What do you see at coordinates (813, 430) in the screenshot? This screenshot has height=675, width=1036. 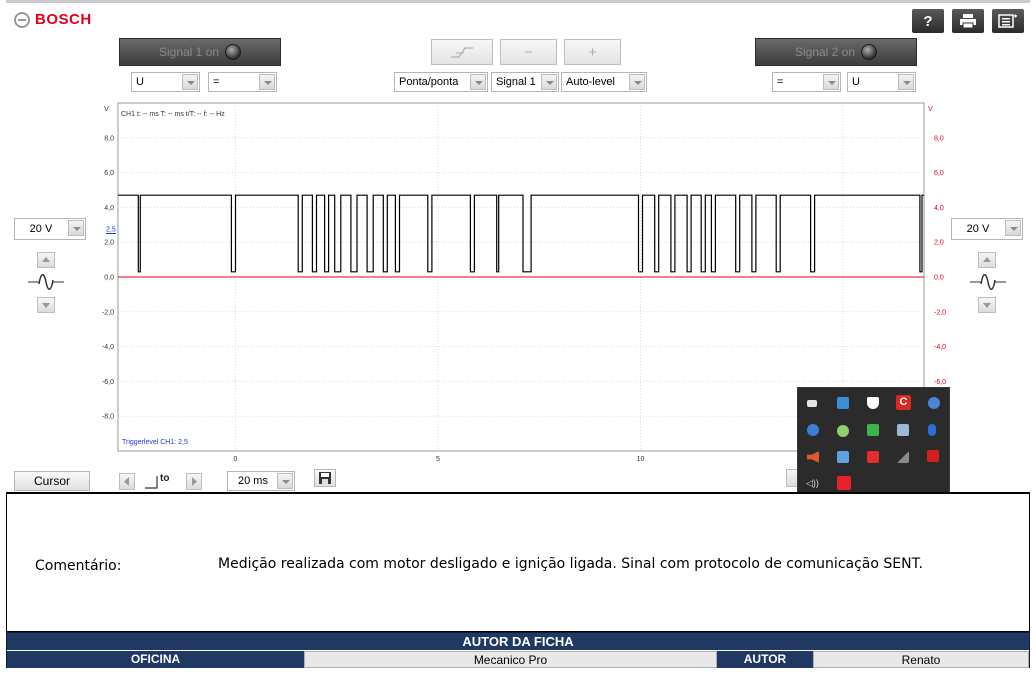 I see `update-icon` at bounding box center [813, 430].